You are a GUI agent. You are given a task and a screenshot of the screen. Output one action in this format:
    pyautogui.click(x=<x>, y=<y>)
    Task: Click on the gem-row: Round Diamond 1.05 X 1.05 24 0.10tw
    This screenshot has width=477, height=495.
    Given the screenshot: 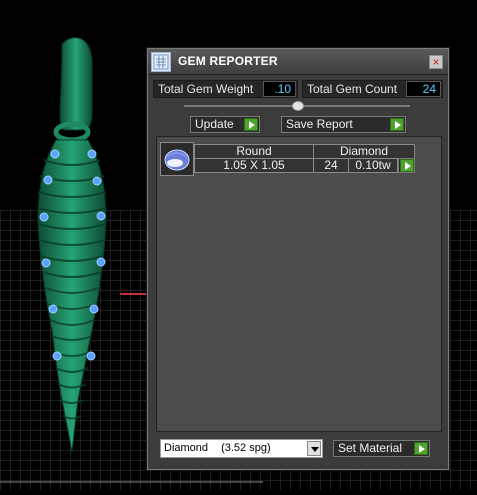 What is the action you would take?
    pyautogui.click(x=289, y=159)
    